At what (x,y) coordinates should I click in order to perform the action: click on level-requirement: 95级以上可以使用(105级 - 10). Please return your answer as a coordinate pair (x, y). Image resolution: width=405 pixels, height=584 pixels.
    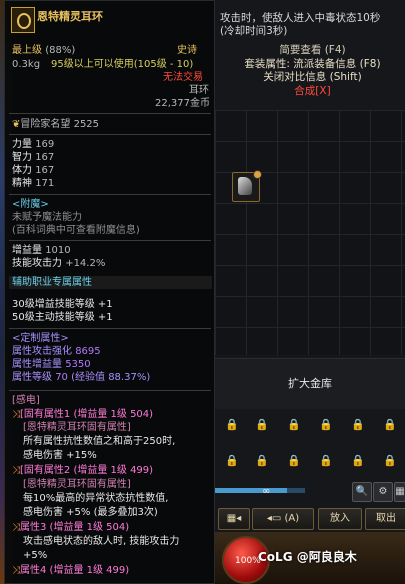
    Looking at the image, I should click on (122, 64).